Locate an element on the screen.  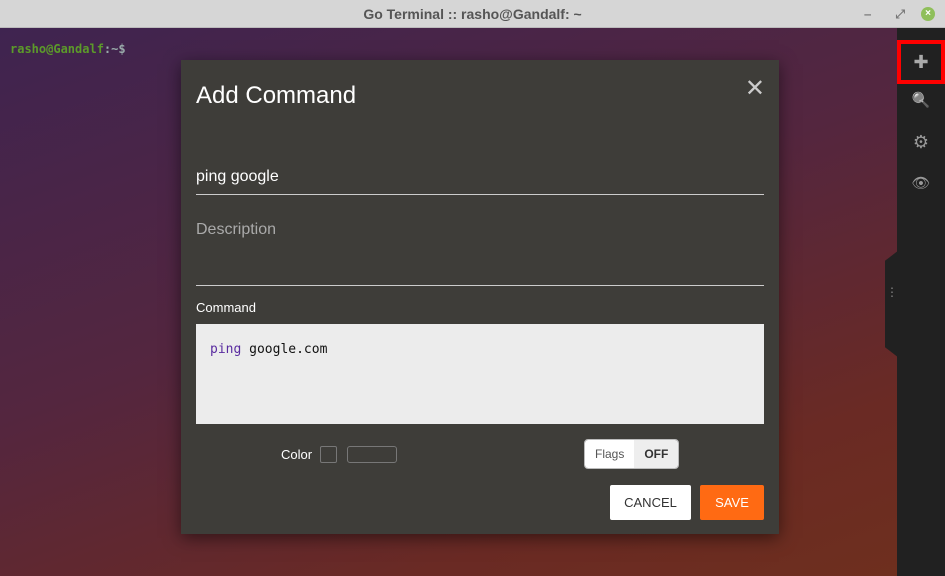
command-keyword: ping is located at coordinates (226, 349).